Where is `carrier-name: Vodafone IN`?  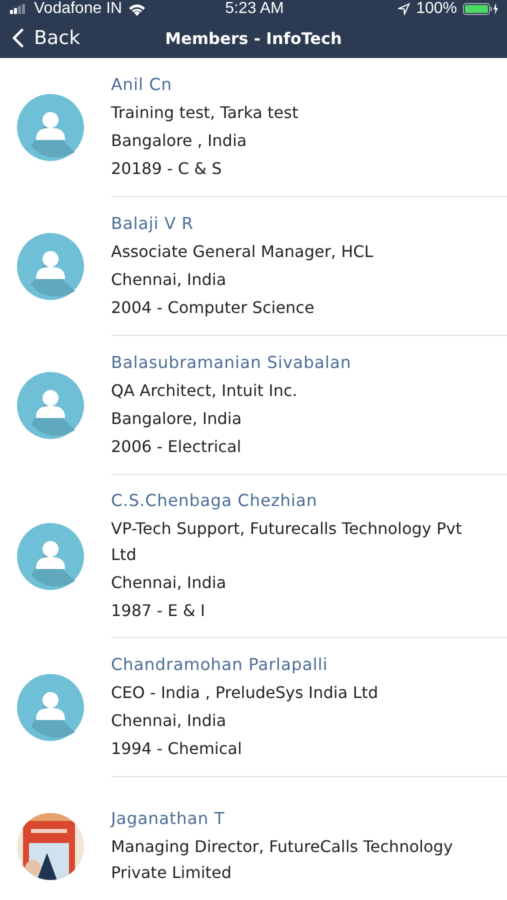 carrier-name: Vodafone IN is located at coordinates (78, 9).